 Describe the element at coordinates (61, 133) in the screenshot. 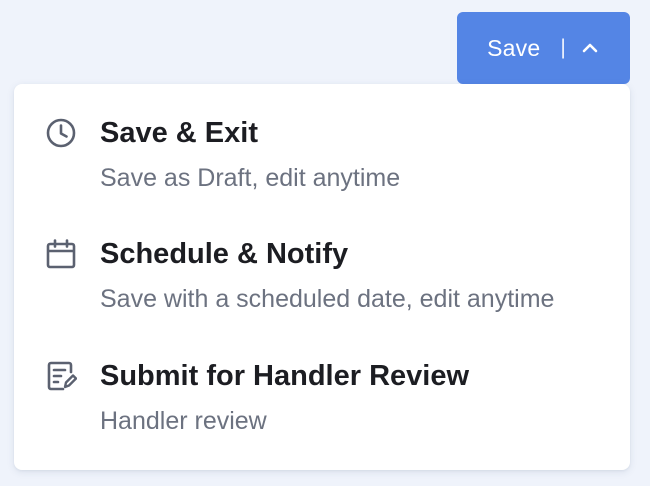

I see `clock-icon` at that location.